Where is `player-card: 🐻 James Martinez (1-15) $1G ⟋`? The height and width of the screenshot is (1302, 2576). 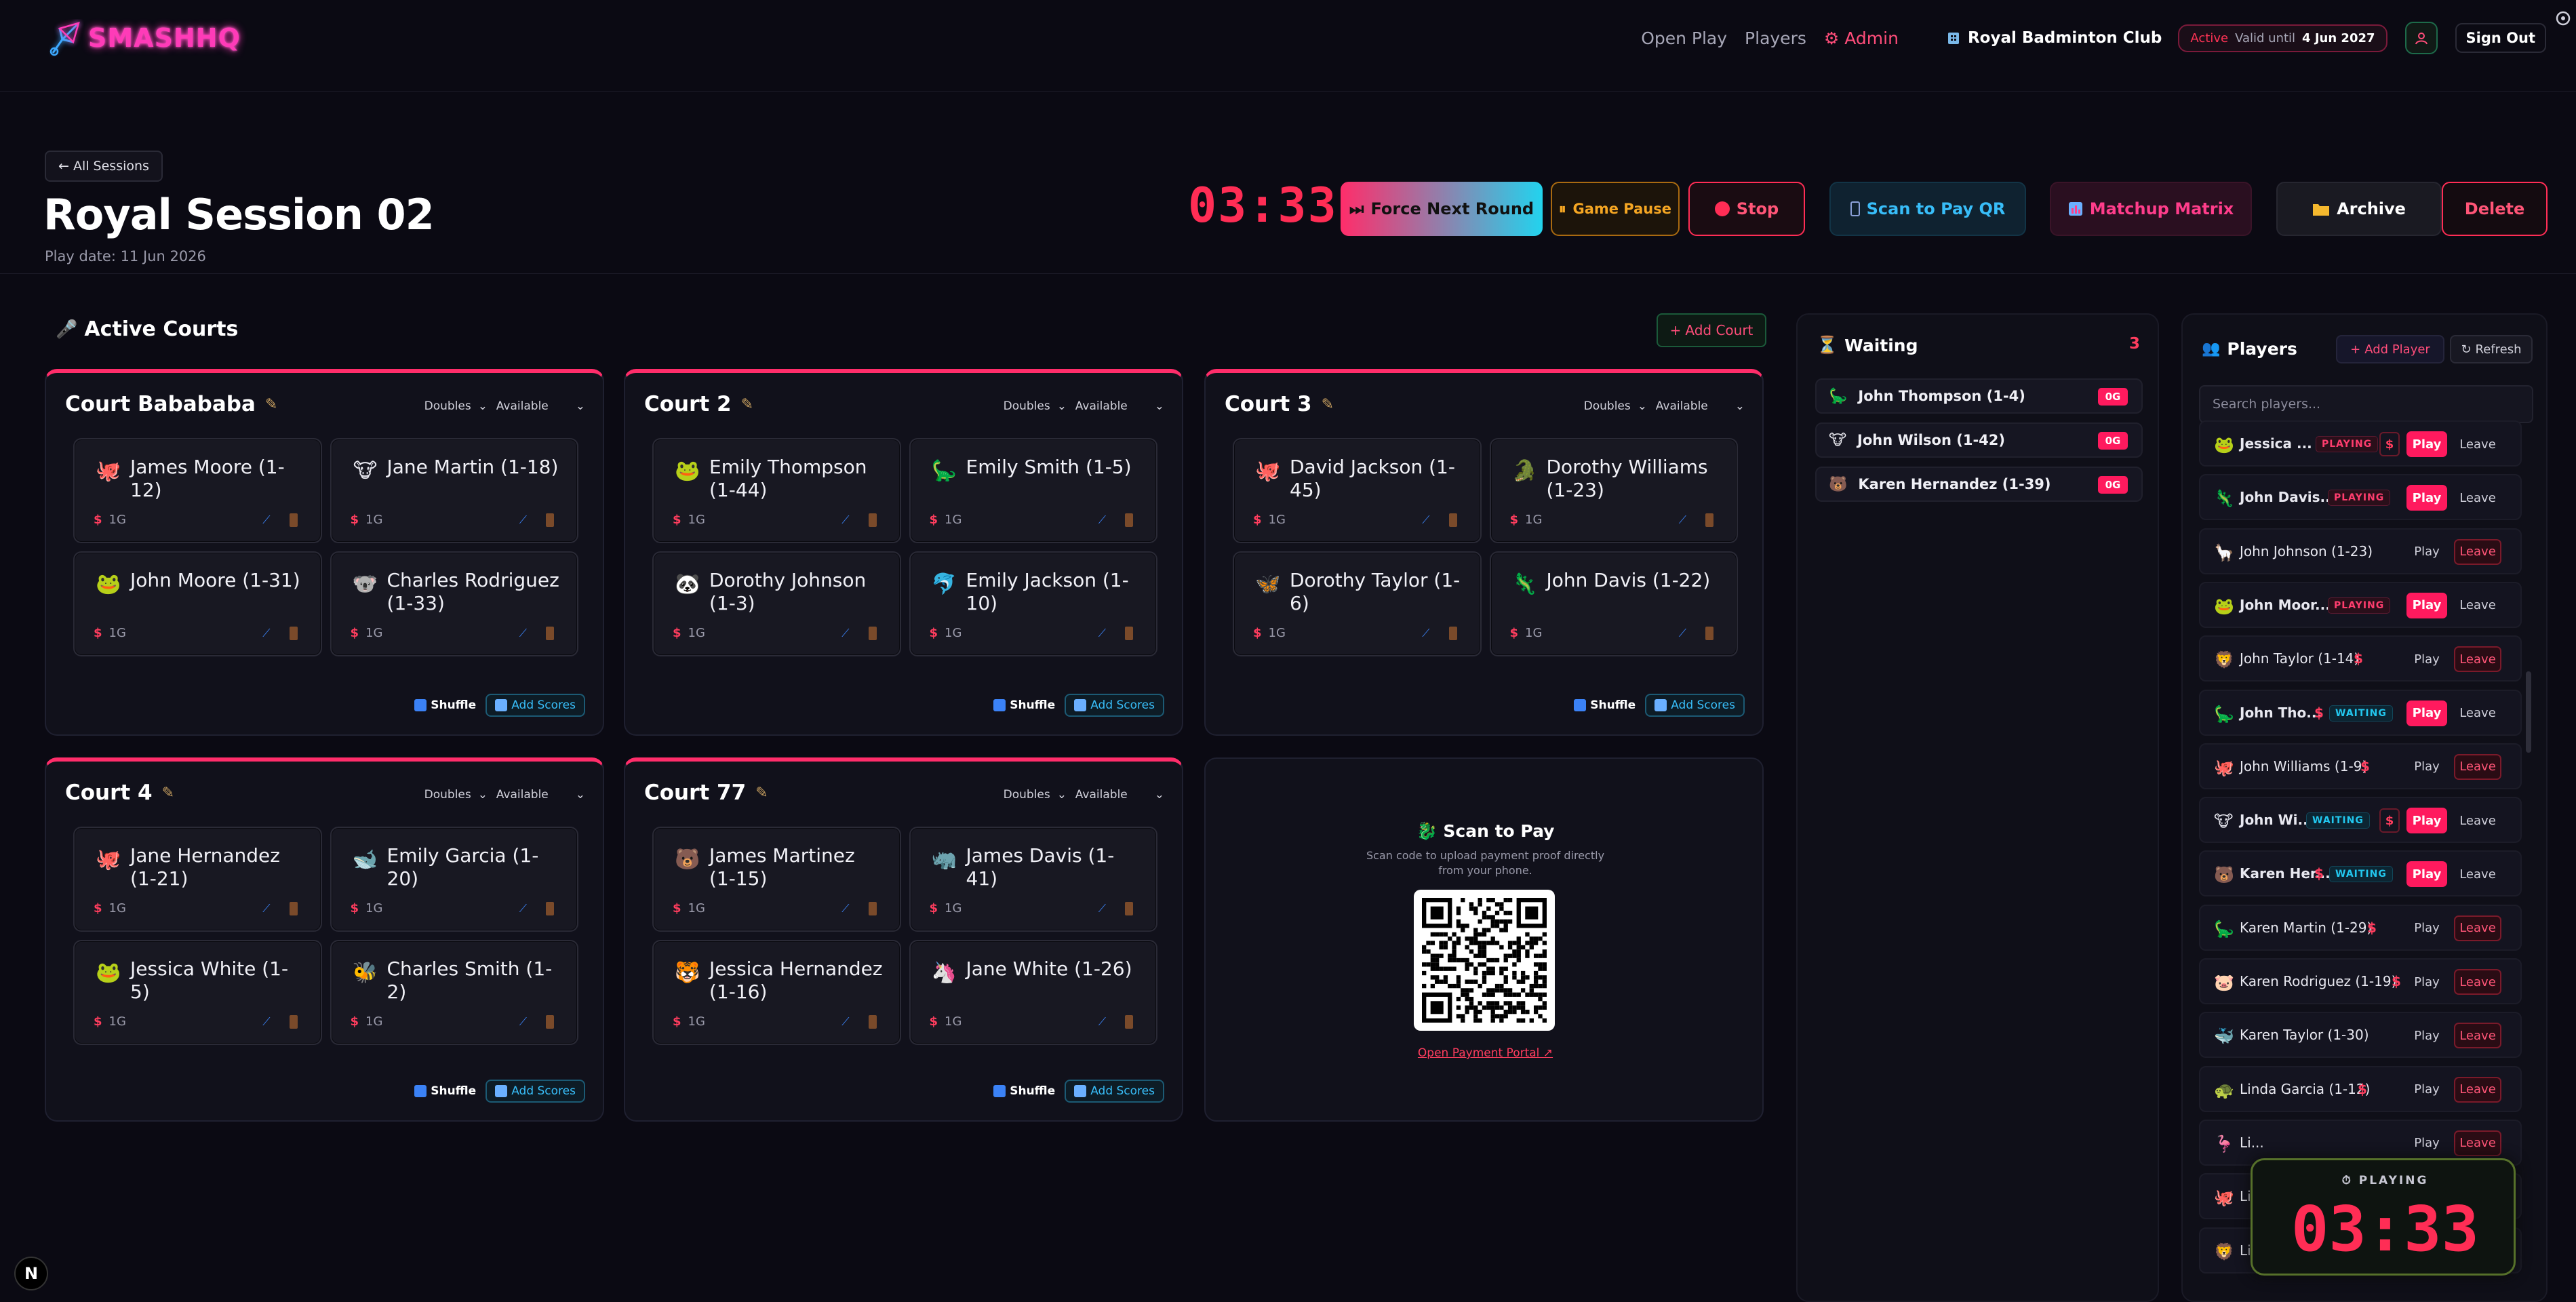
player-card: 🐻 James Martinez (1-15) $1G ⟋ is located at coordinates (776, 879).